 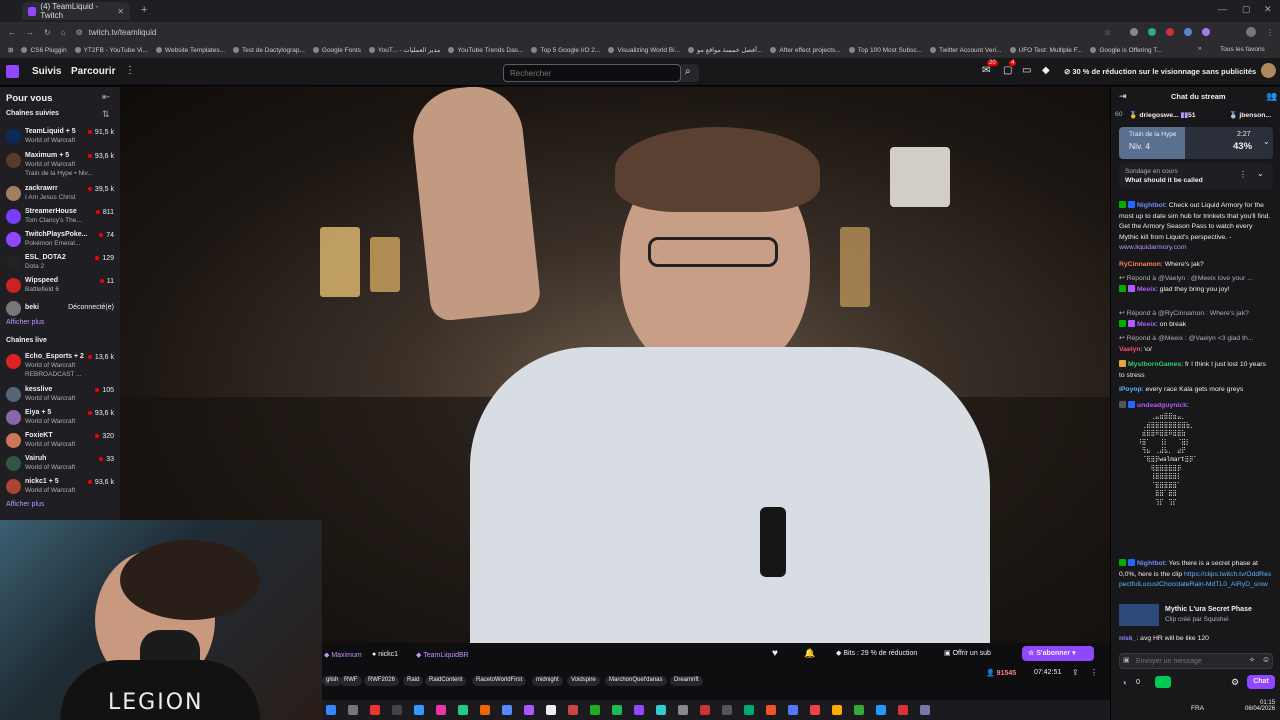 What do you see at coordinates (1242, 49) in the screenshot?
I see `all-favorites: Tous les favoris` at bounding box center [1242, 49].